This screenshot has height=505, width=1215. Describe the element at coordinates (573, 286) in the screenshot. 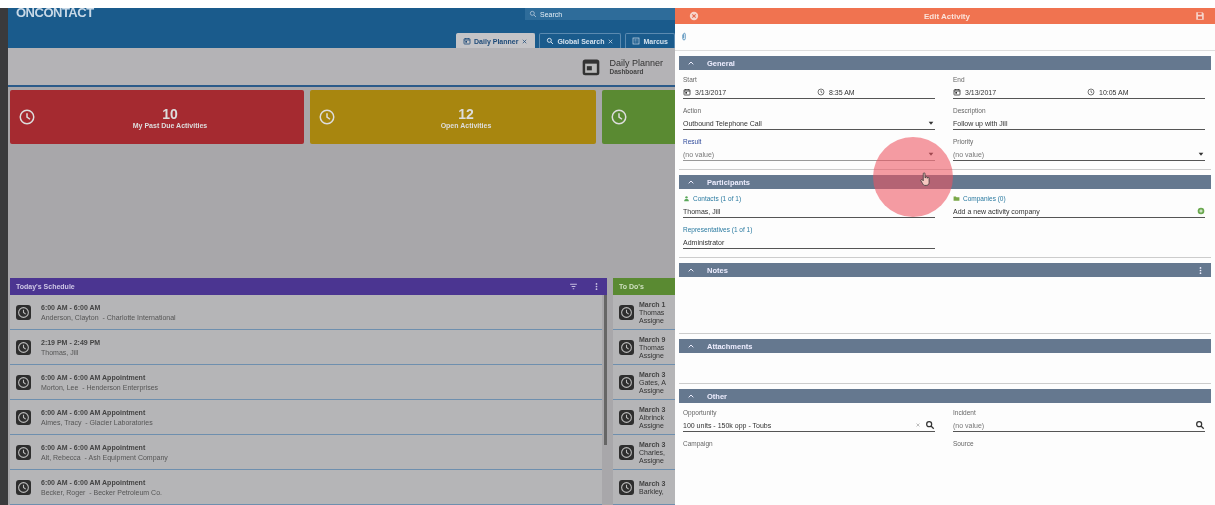

I see `filter-icon` at that location.